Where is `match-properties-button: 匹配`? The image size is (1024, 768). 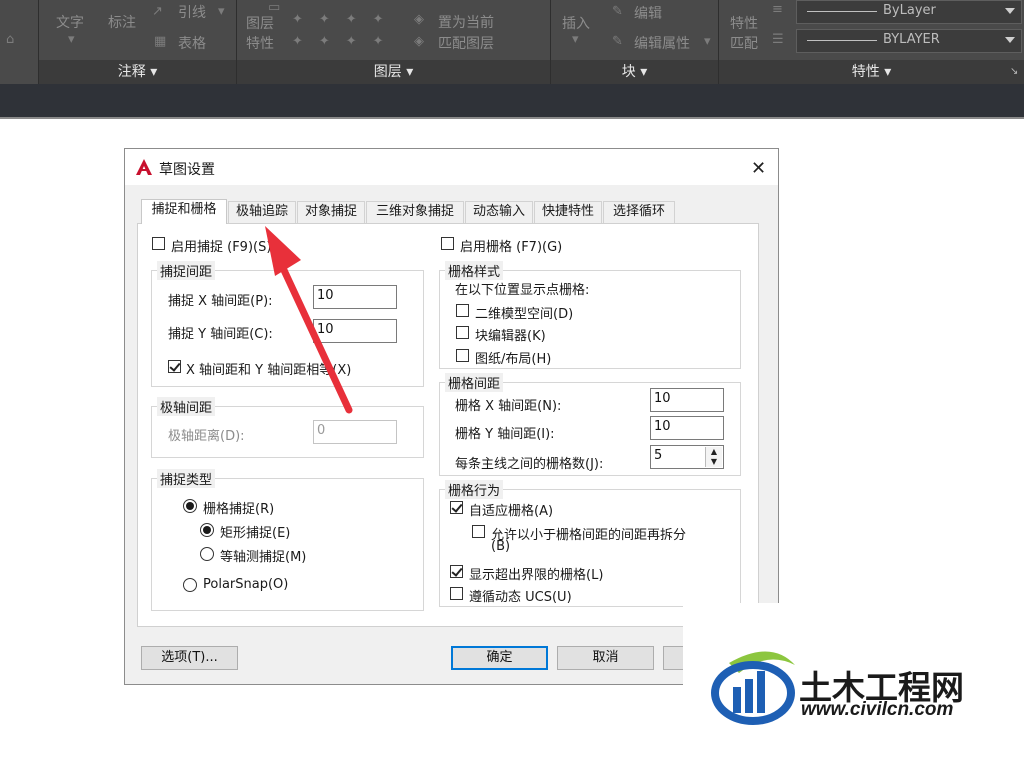 match-properties-button: 匹配 is located at coordinates (744, 43).